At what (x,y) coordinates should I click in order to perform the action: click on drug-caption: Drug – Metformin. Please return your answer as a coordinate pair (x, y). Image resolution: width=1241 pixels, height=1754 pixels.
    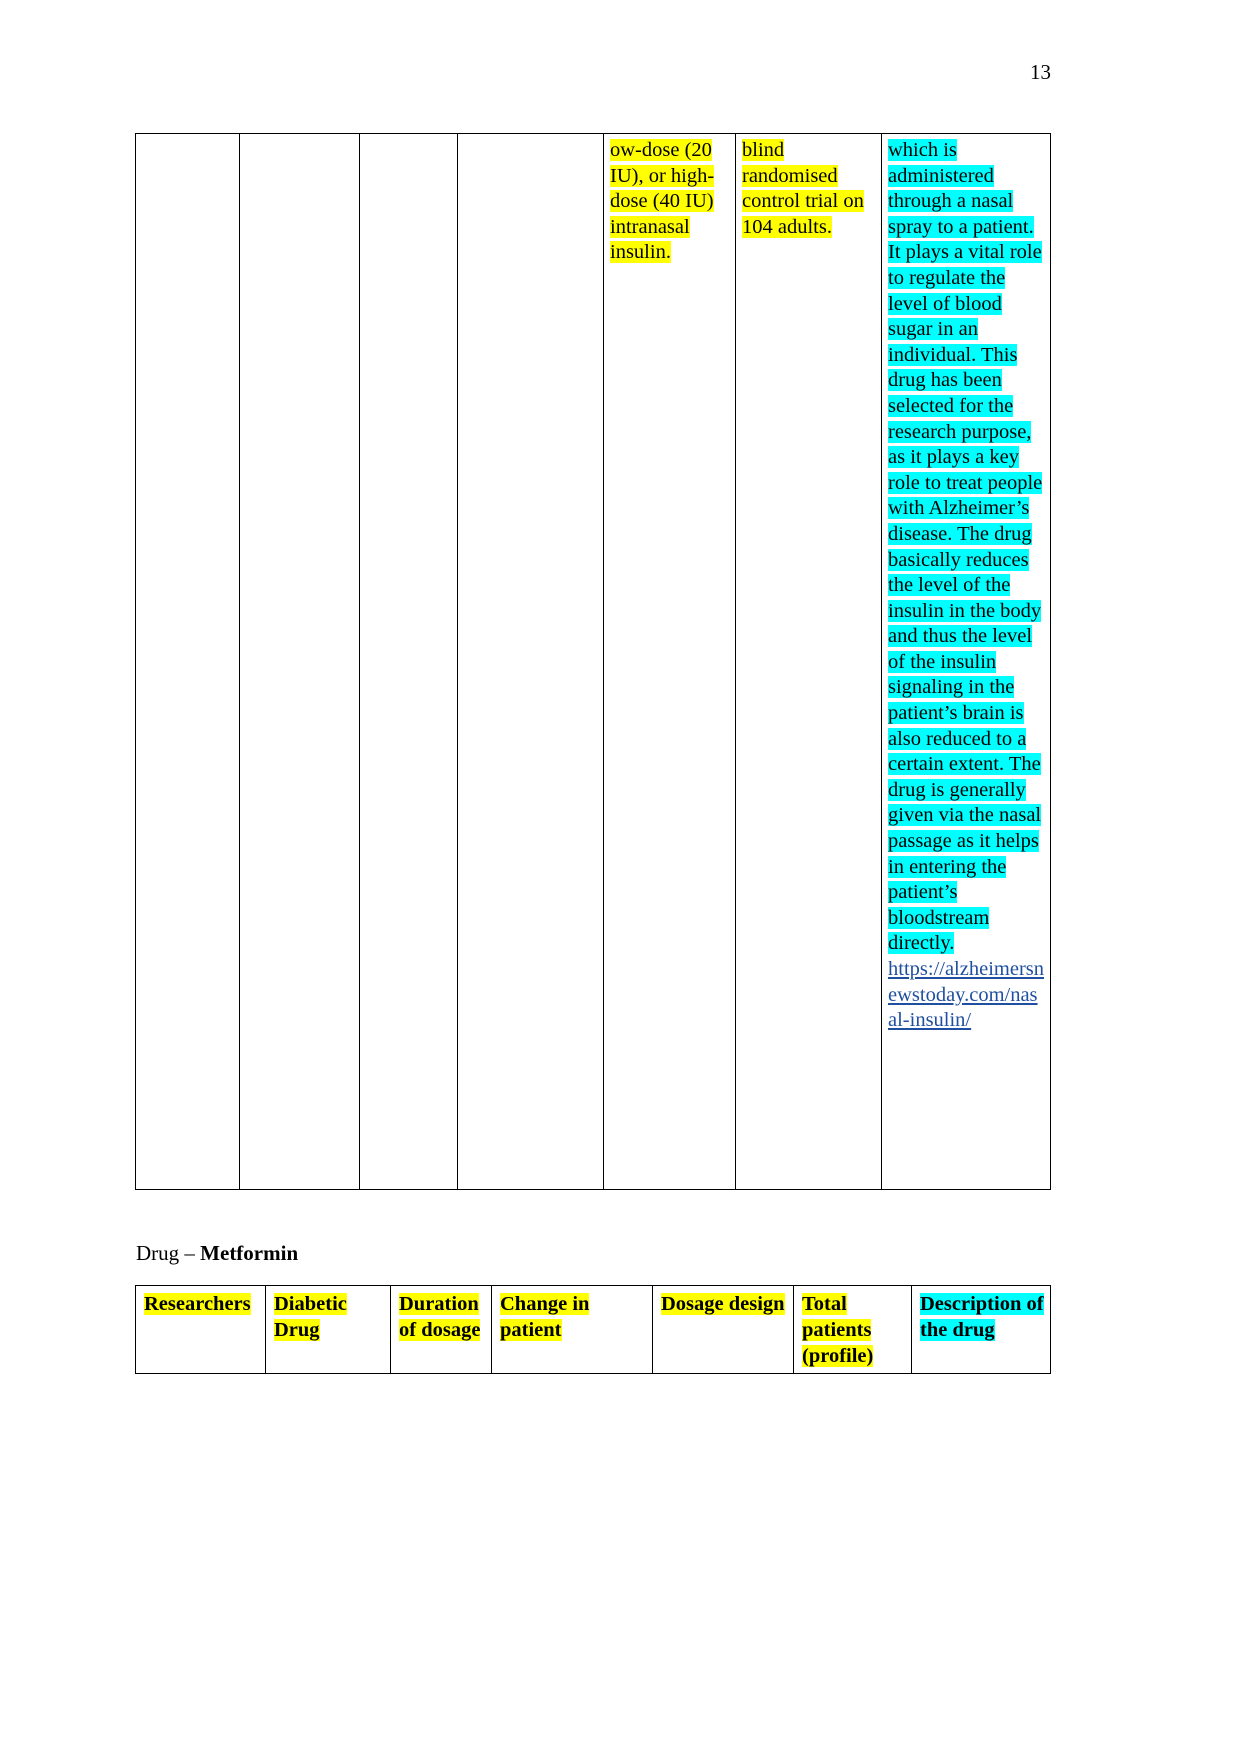
    Looking at the image, I should click on (217, 1253).